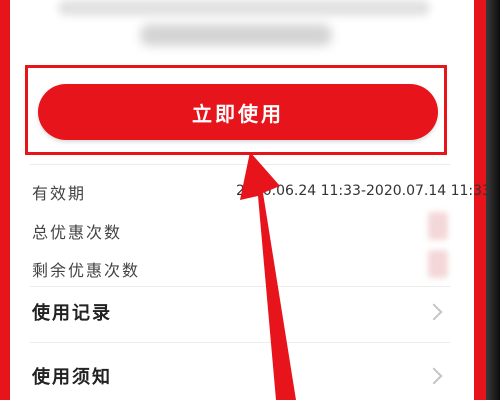 Image resolution: width=500 pixels, height=400 pixels. What do you see at coordinates (86, 270) in the screenshot?
I see `remaining-uses-label: 剩余优惠次数` at bounding box center [86, 270].